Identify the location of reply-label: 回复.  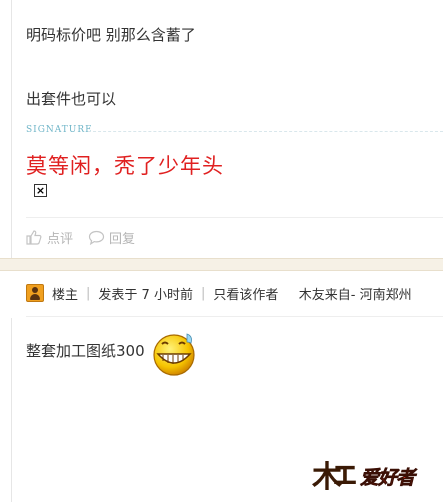
(122, 239).